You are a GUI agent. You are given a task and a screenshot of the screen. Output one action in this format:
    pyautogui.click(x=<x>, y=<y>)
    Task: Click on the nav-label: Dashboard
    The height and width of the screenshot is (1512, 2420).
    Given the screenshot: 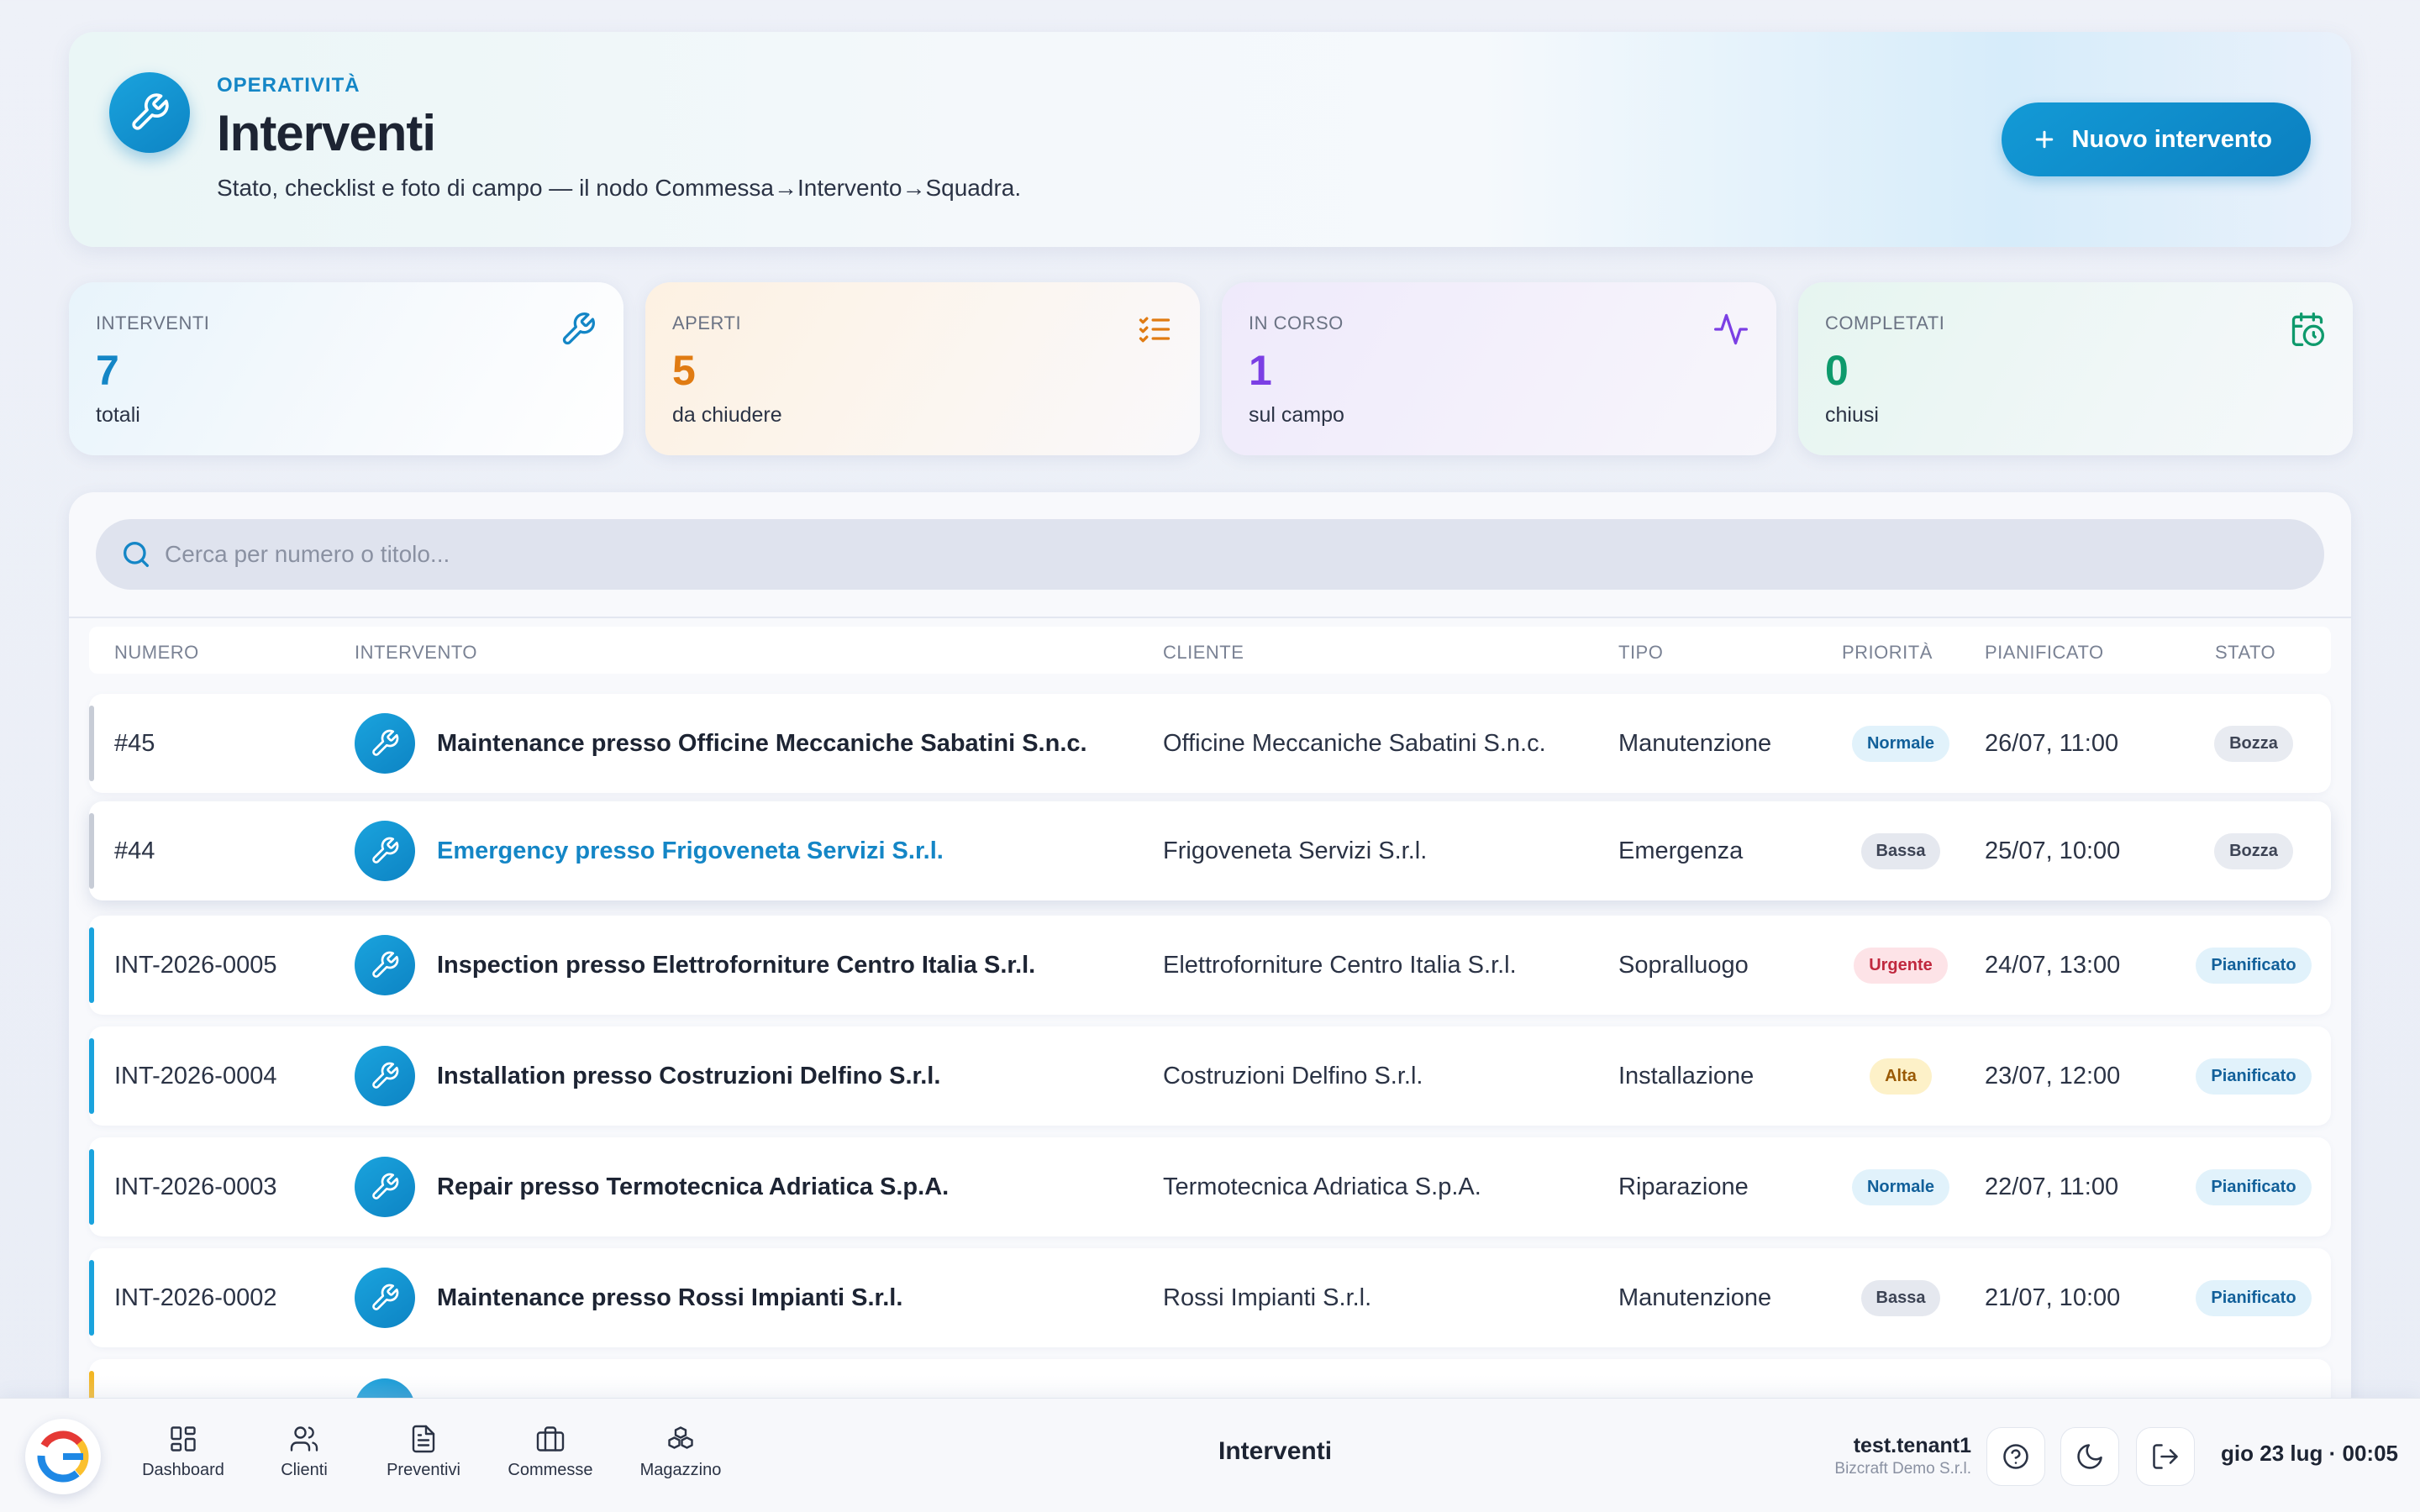 What is the action you would take?
    pyautogui.click(x=183, y=1470)
    